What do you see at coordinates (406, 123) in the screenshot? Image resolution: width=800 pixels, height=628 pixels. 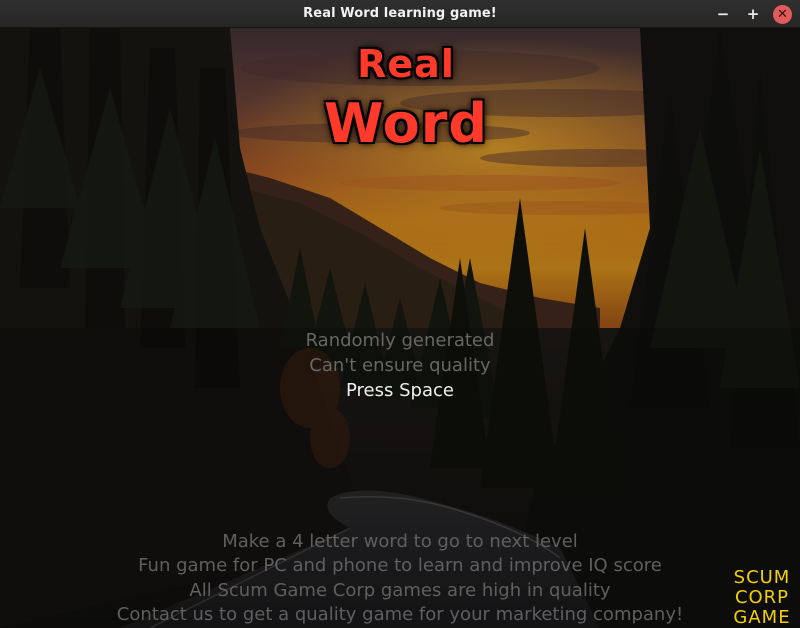 I see `logo-word-text: Word` at bounding box center [406, 123].